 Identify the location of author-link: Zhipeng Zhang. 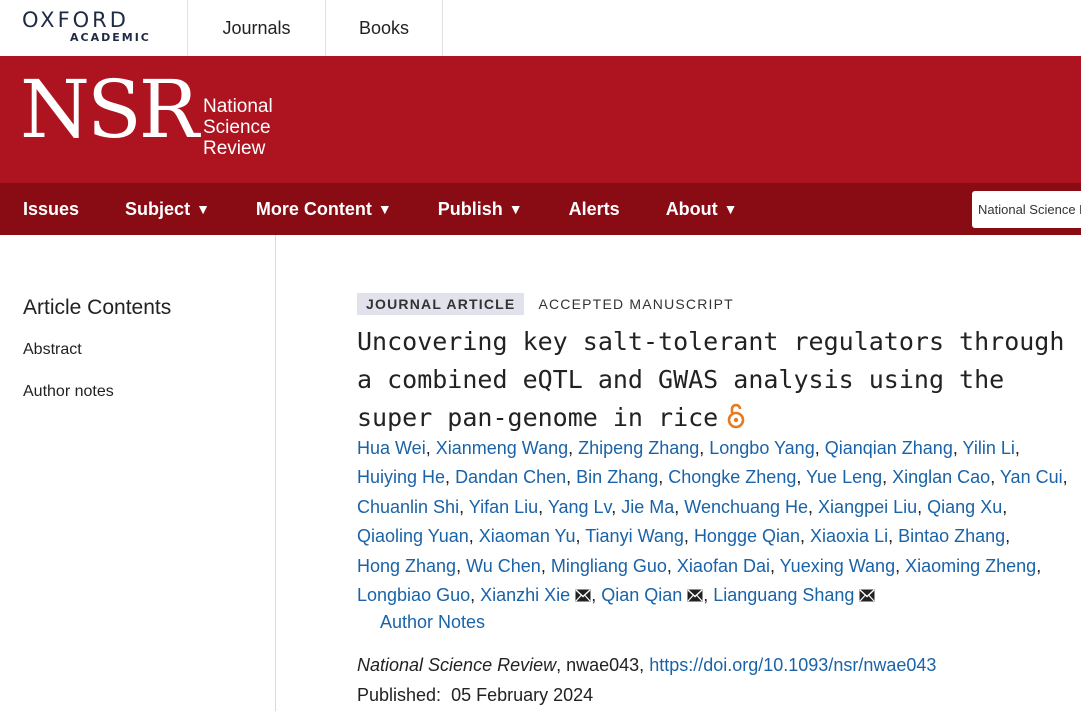
(638, 448).